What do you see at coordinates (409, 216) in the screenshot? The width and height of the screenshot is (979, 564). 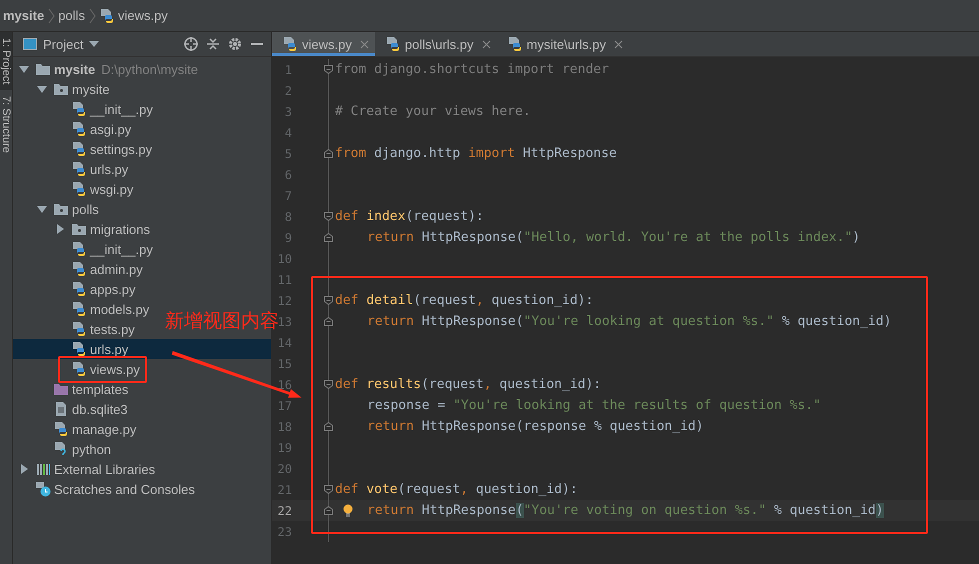 I see `code-line: def index(request):` at bounding box center [409, 216].